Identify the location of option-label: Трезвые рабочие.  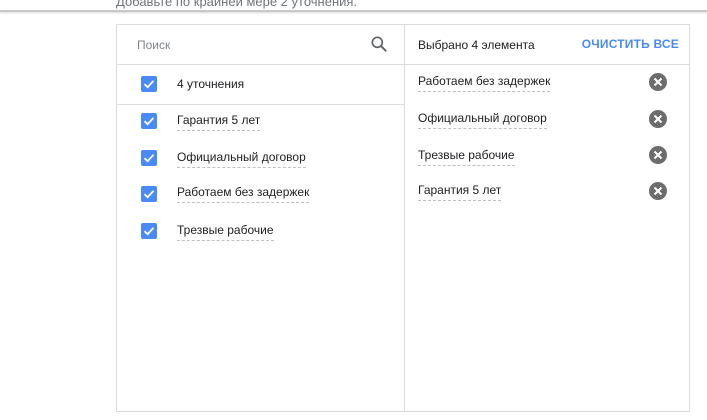
(225, 232).